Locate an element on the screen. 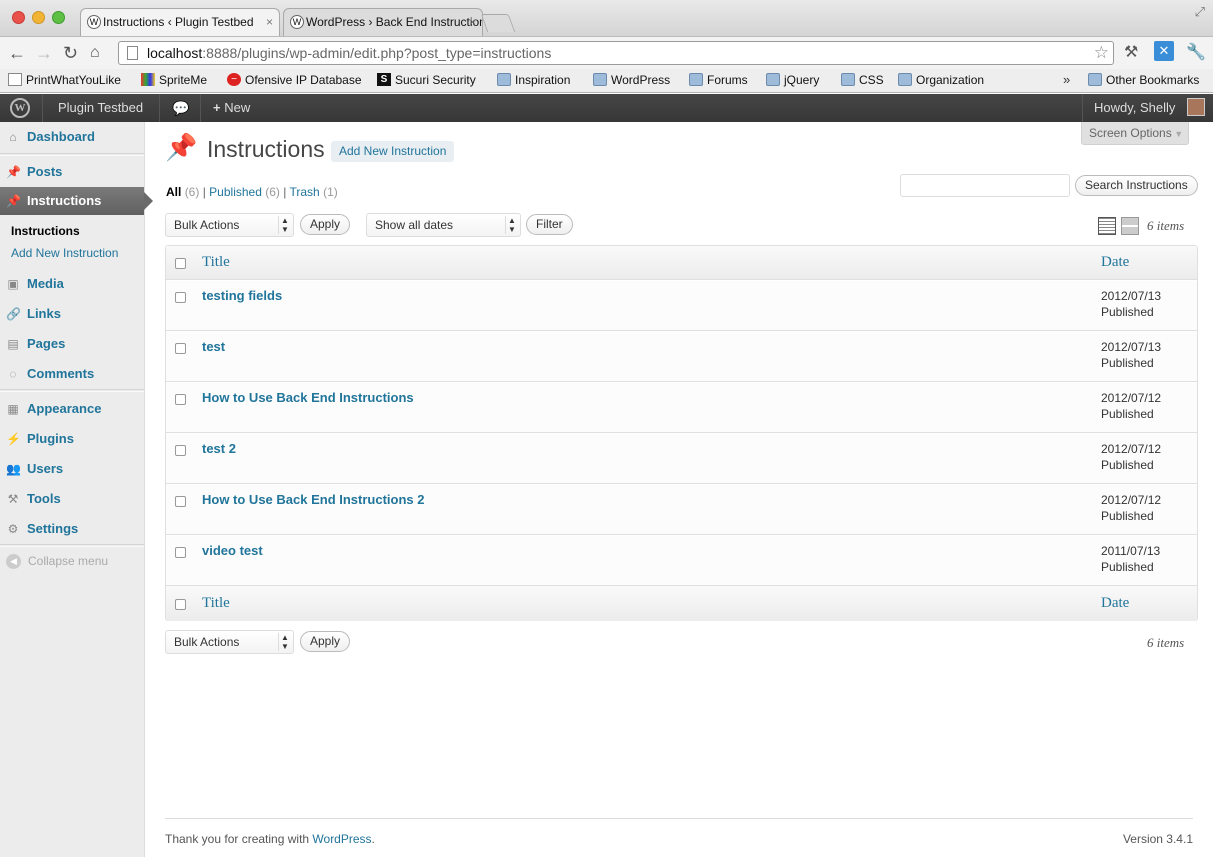  sidebar-item-media: ▣ Media is located at coordinates (72, 284).